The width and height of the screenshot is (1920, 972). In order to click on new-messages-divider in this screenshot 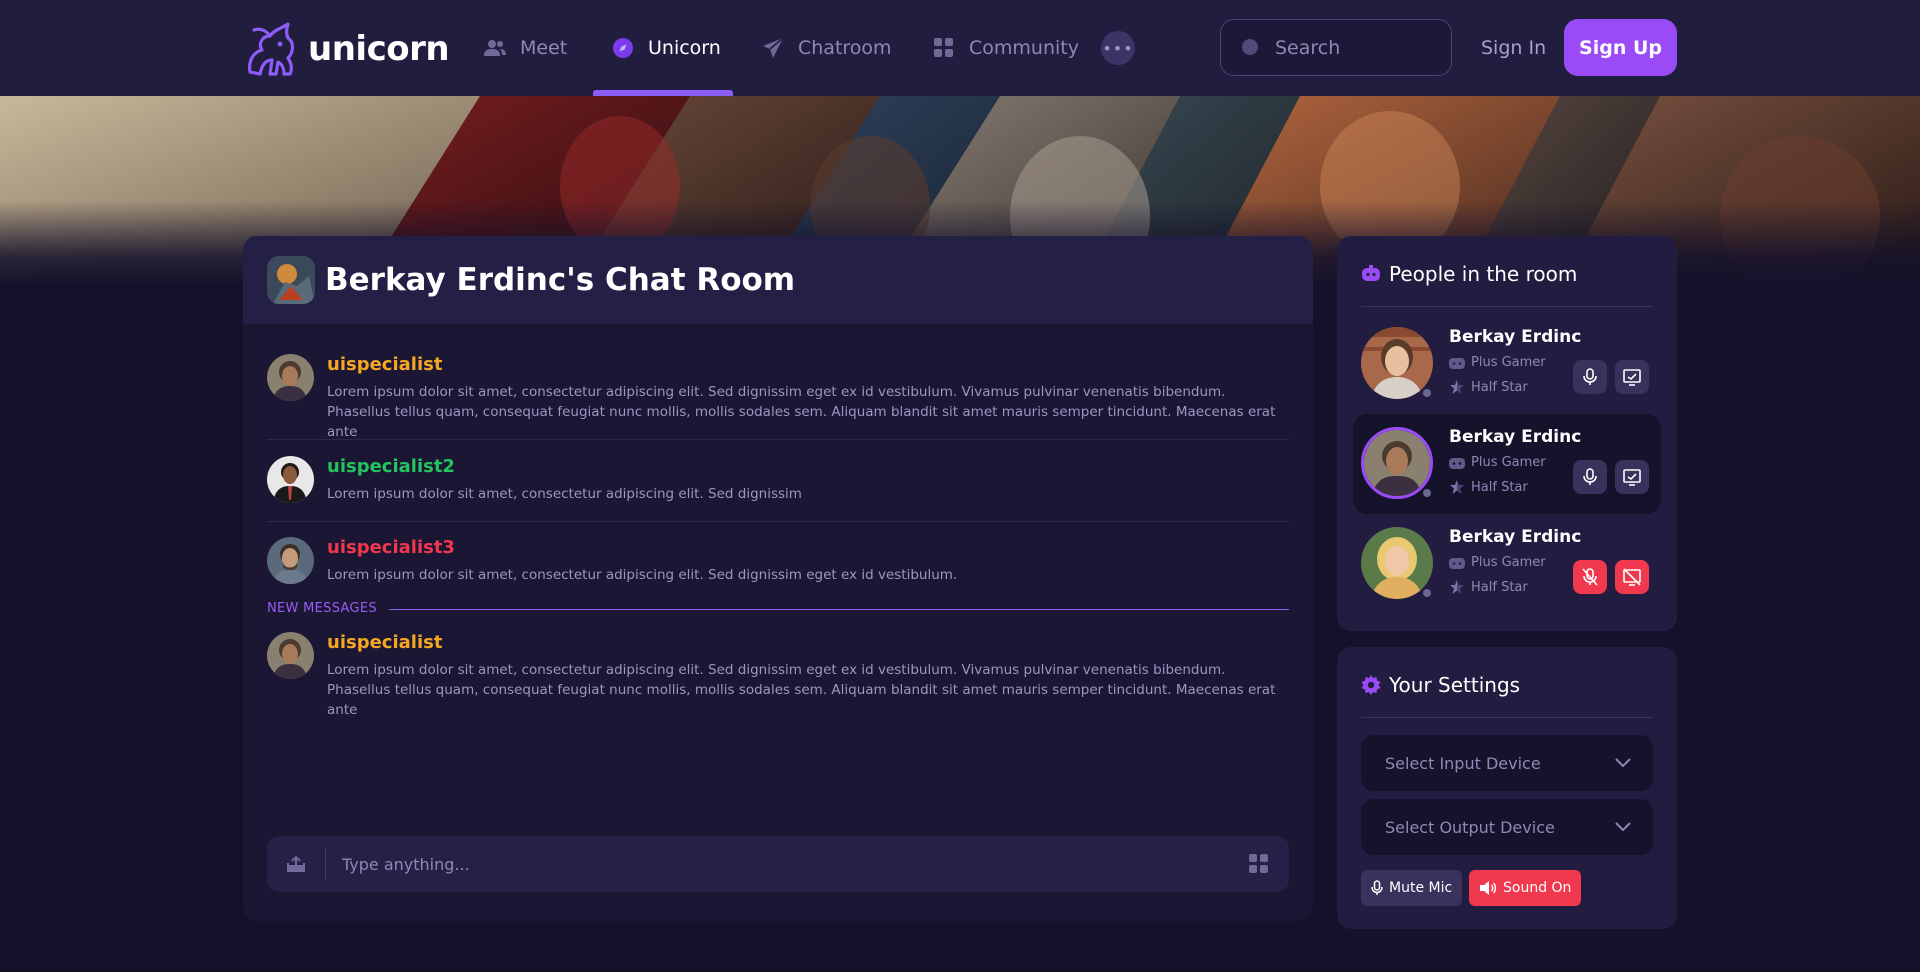, I will do `click(839, 609)`.